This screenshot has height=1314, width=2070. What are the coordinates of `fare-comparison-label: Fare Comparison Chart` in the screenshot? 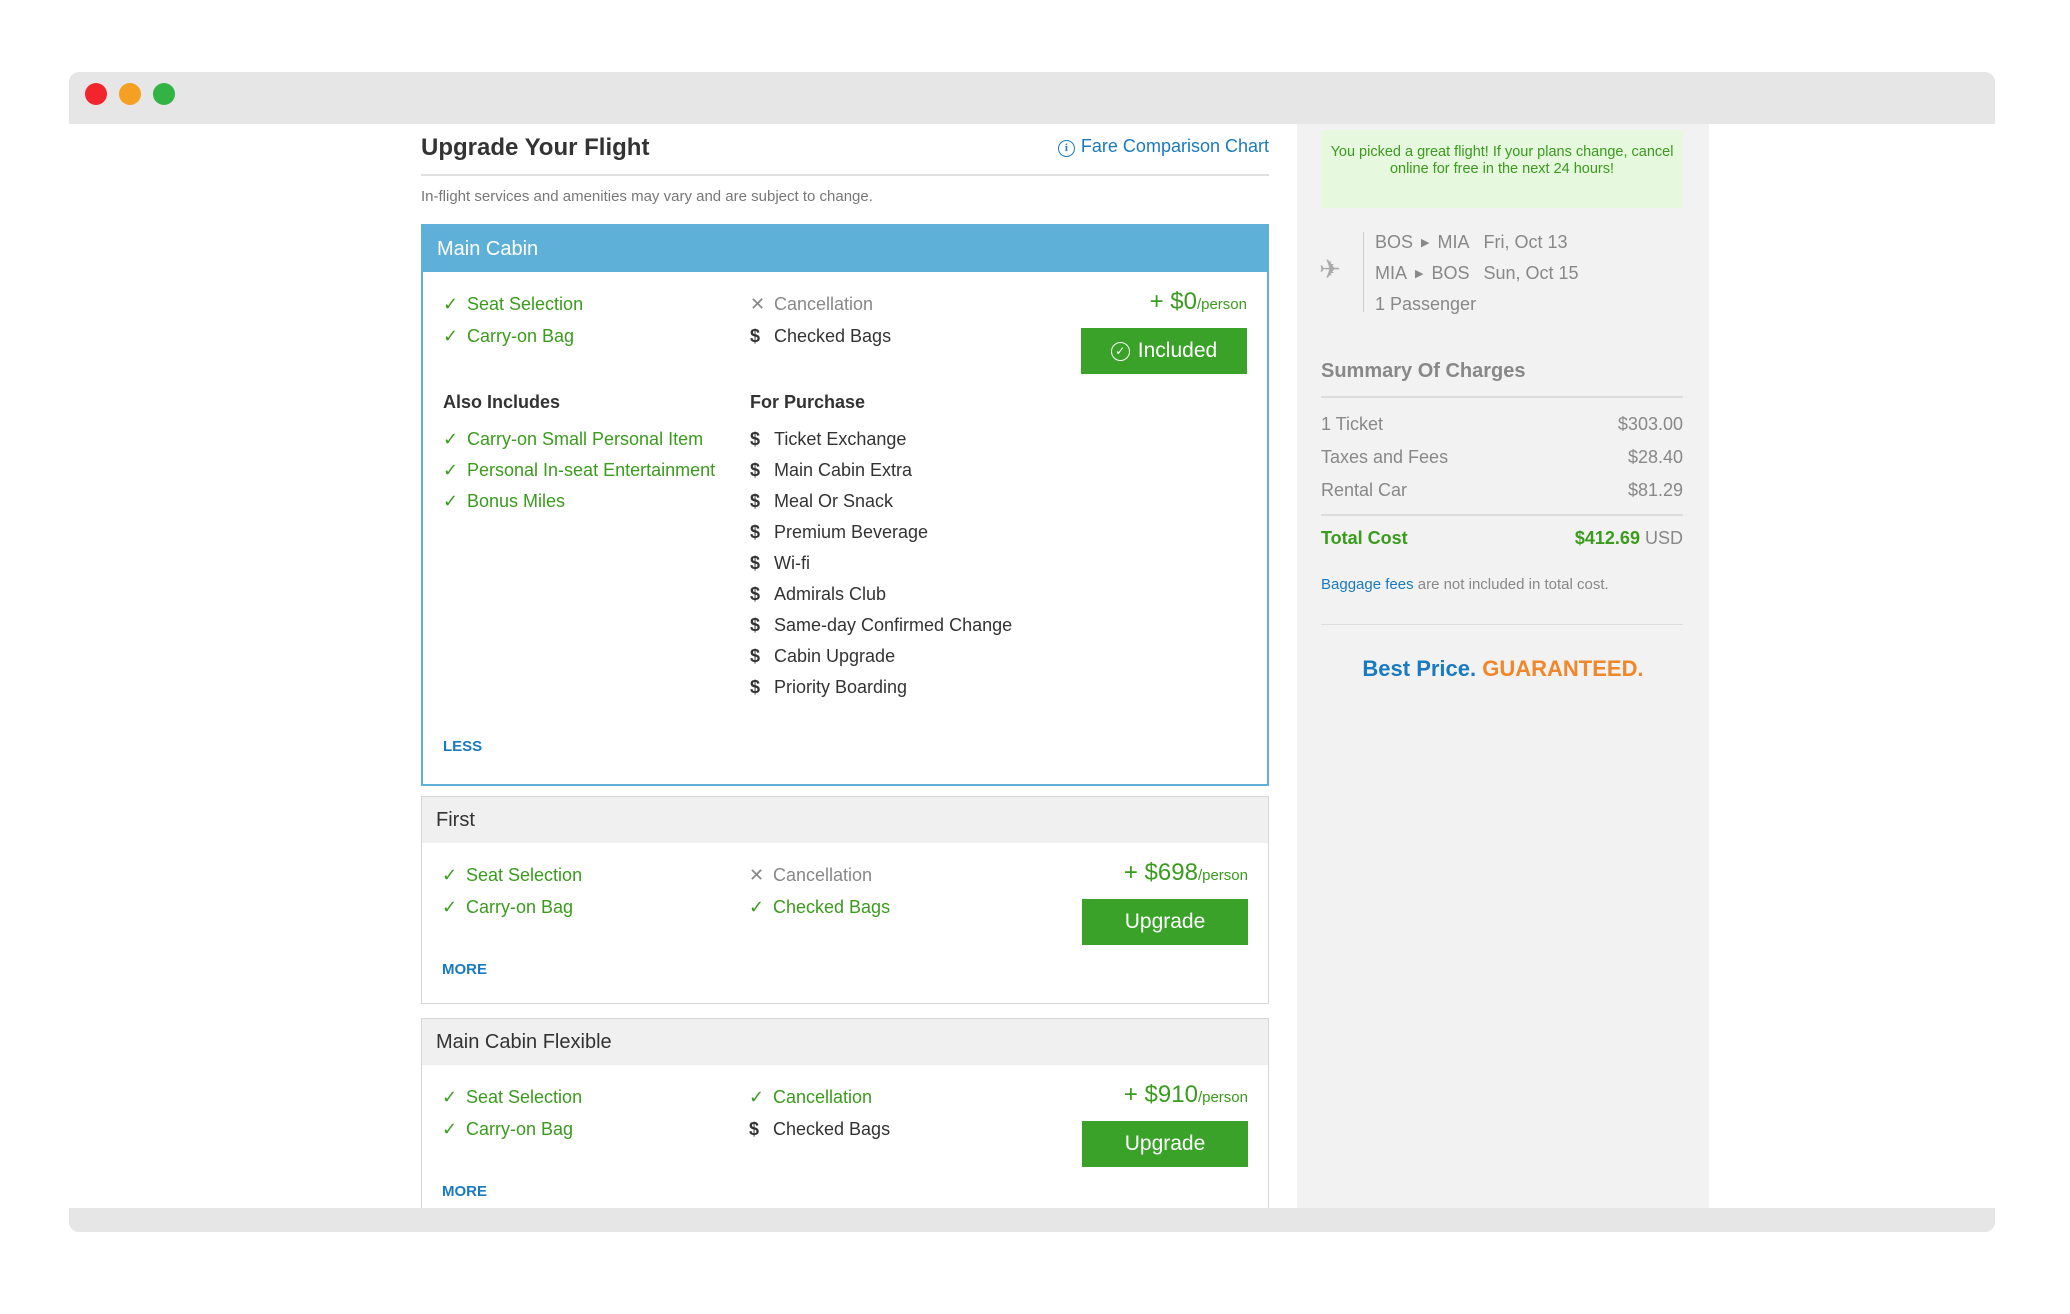 It's located at (1174, 146).